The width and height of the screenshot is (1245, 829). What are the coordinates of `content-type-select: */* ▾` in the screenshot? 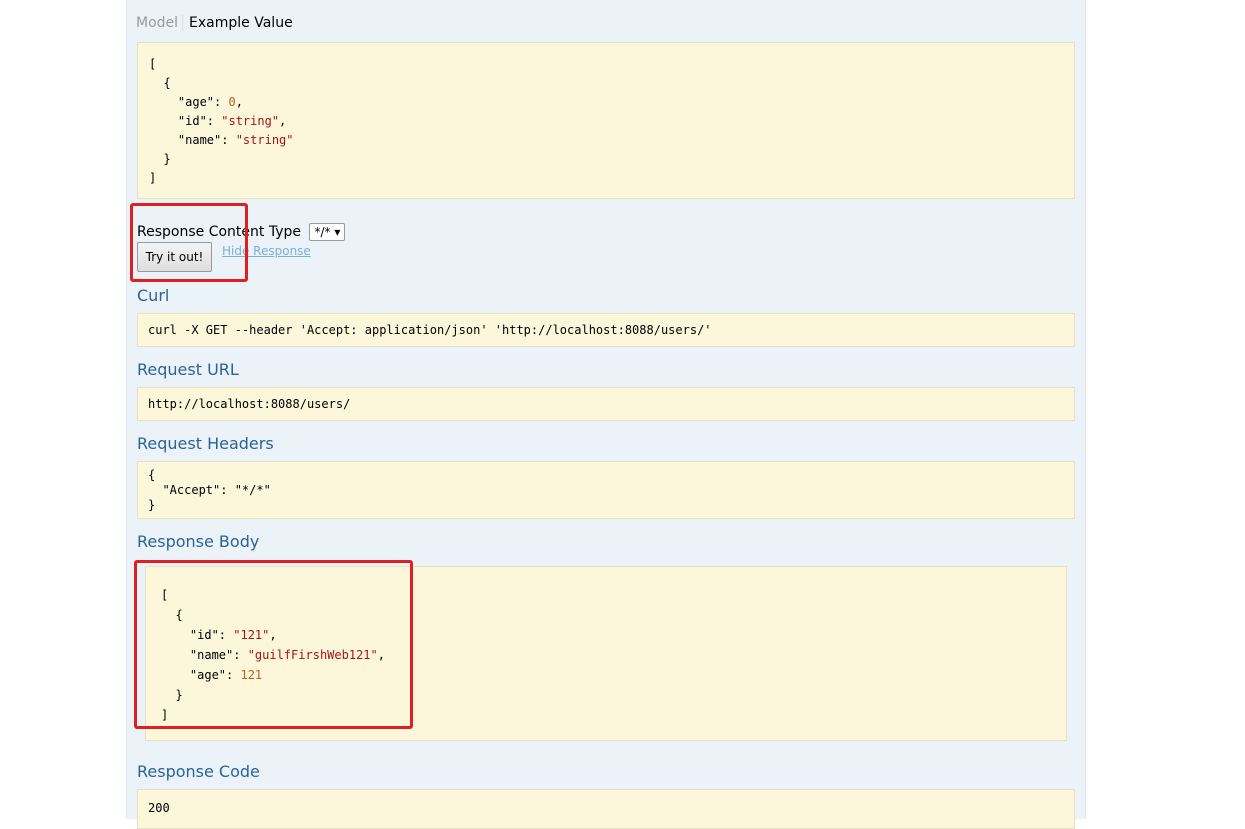 It's located at (327, 232).